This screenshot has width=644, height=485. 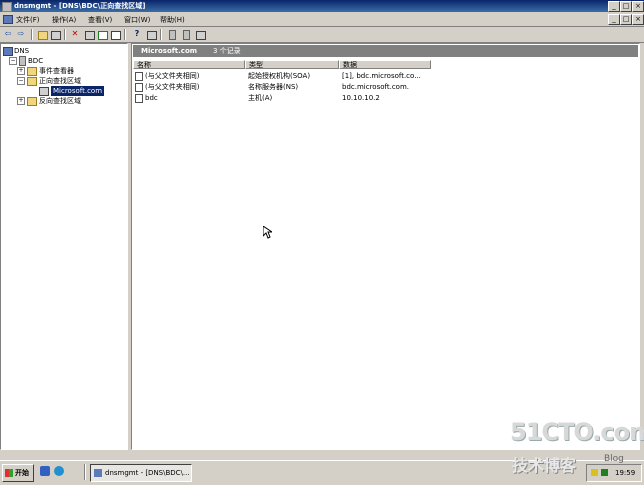 What do you see at coordinates (85, 472) in the screenshot?
I see `taskbar-separator` at bounding box center [85, 472].